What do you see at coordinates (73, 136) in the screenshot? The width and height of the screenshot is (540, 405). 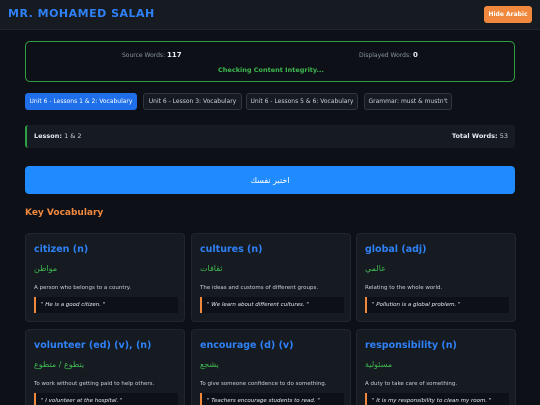 I see `lesson-value: 1 & 2` at bounding box center [73, 136].